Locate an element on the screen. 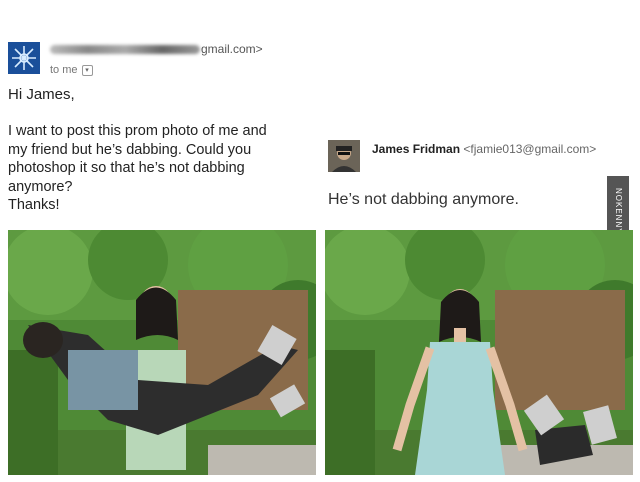 The width and height of the screenshot is (640, 482). email-body-line: photoshop it so that he’s not dabbing is located at coordinates (126, 168).